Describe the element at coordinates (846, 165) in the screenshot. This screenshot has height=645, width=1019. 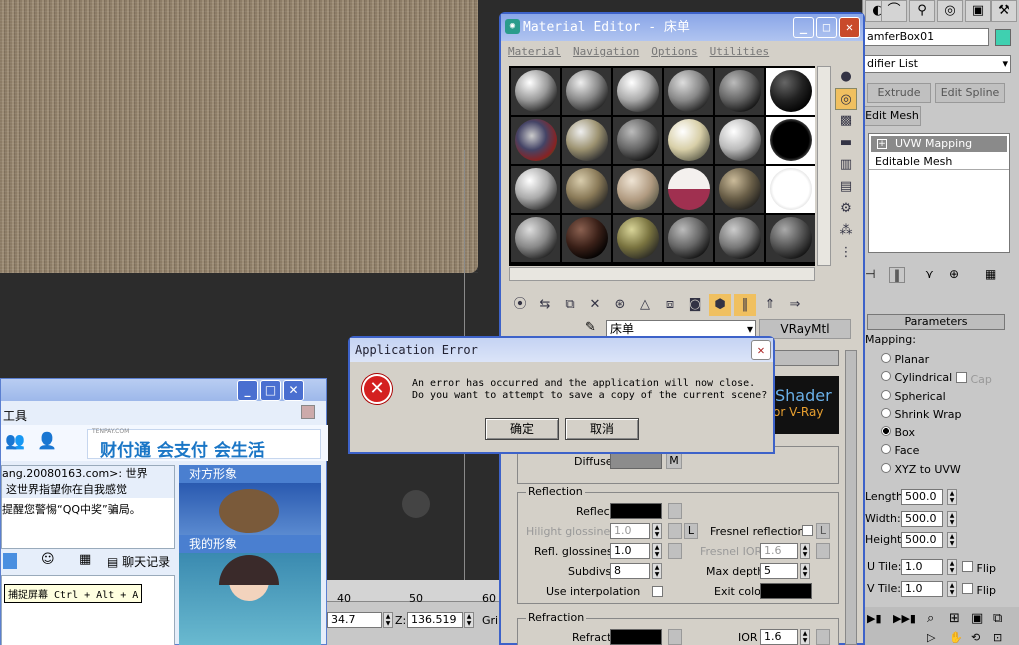
I see `video-color-check-icon: ▥` at that location.